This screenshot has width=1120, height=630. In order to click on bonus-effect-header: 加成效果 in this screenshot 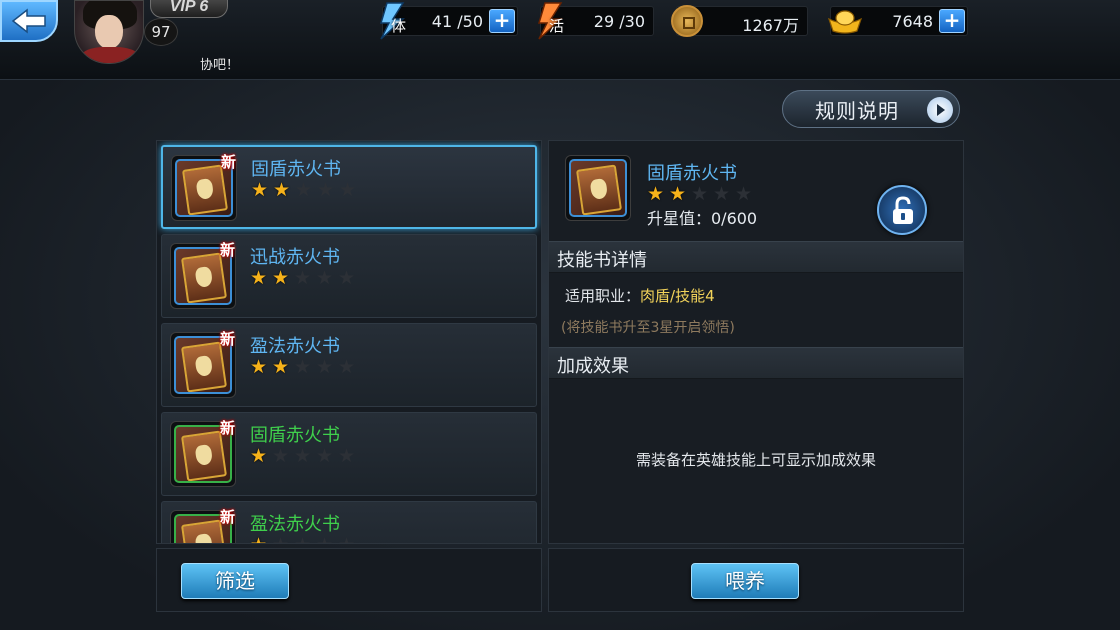, I will do `click(756, 363)`.